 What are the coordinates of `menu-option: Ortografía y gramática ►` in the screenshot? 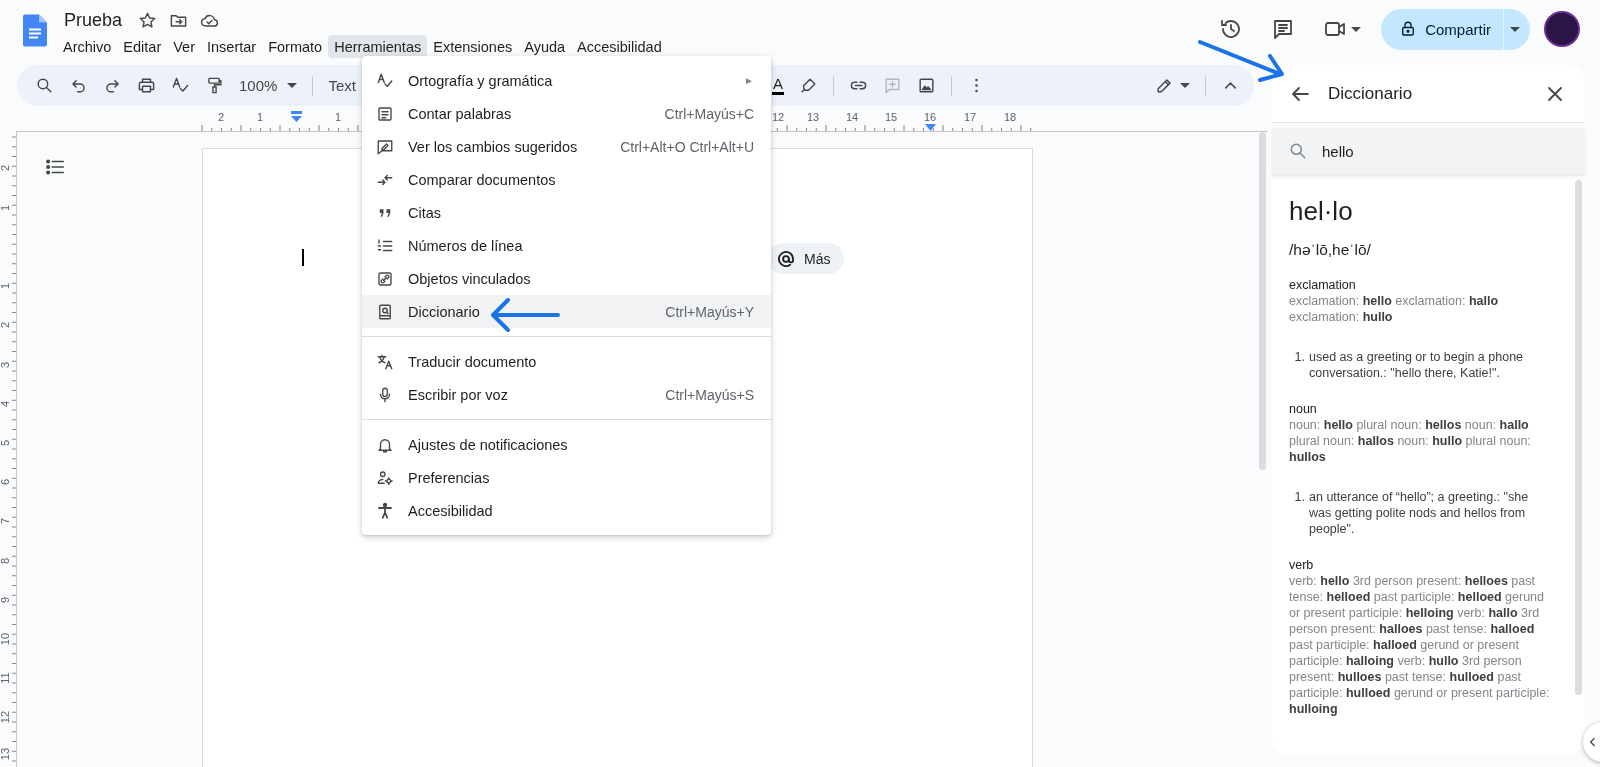 It's located at (566, 80).